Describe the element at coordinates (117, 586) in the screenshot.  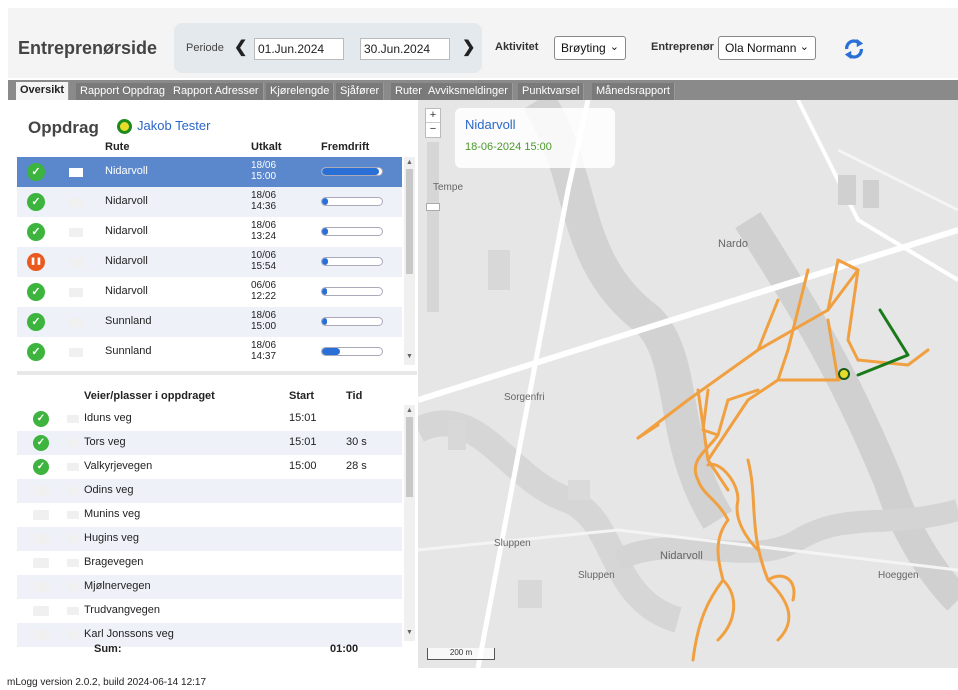
I see `vei-cell: Mjølnervegen` at that location.